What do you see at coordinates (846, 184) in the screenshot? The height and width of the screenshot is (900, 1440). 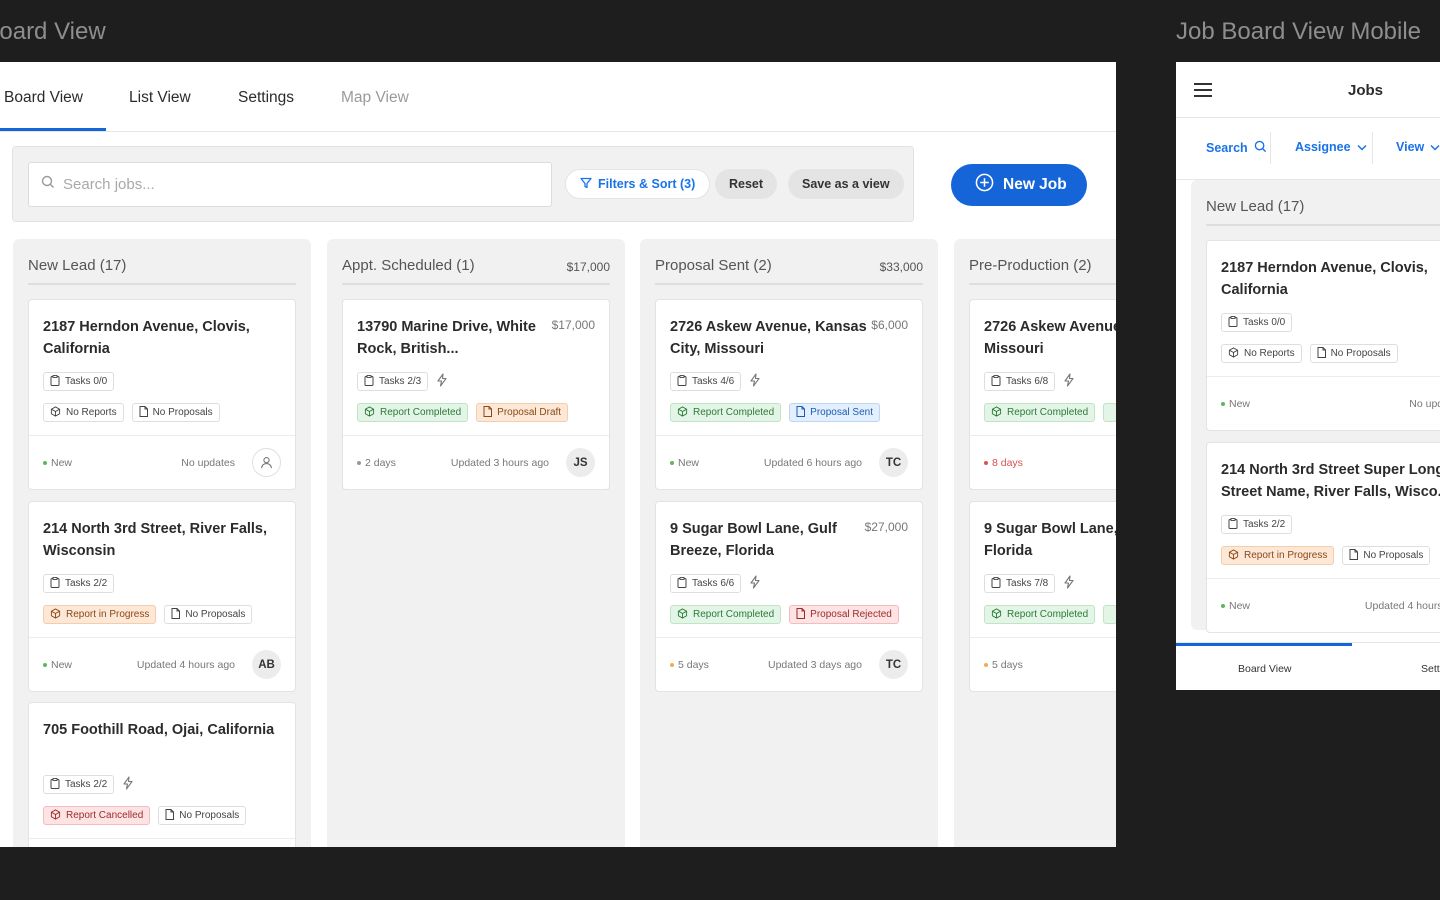 I see `save-view-button: Save as a view` at bounding box center [846, 184].